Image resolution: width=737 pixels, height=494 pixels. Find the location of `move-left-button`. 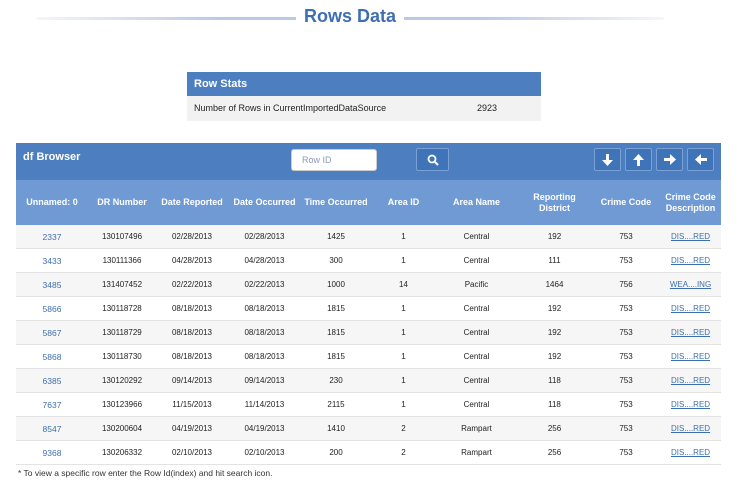

move-left-button is located at coordinates (700, 159).